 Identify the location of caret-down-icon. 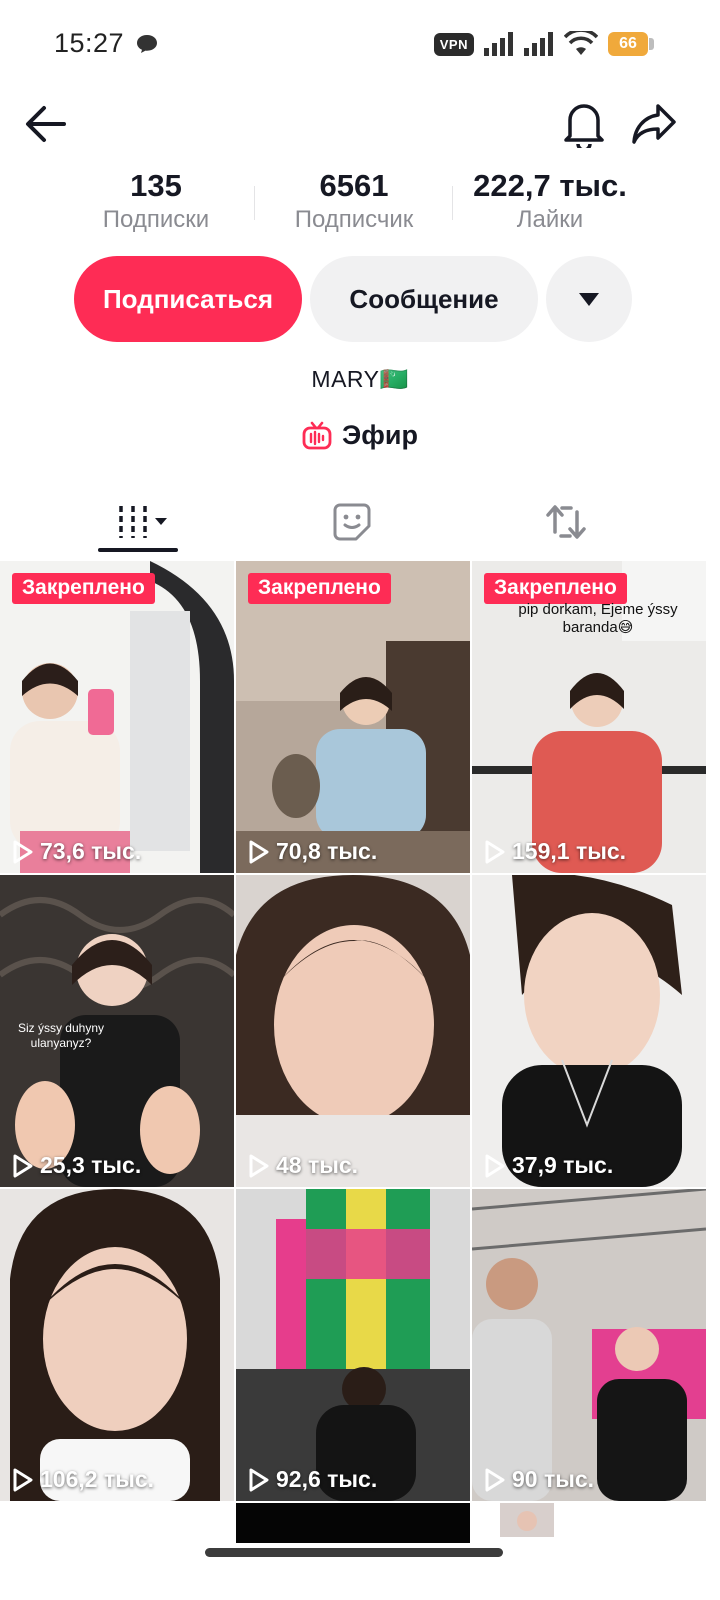
(589, 299).